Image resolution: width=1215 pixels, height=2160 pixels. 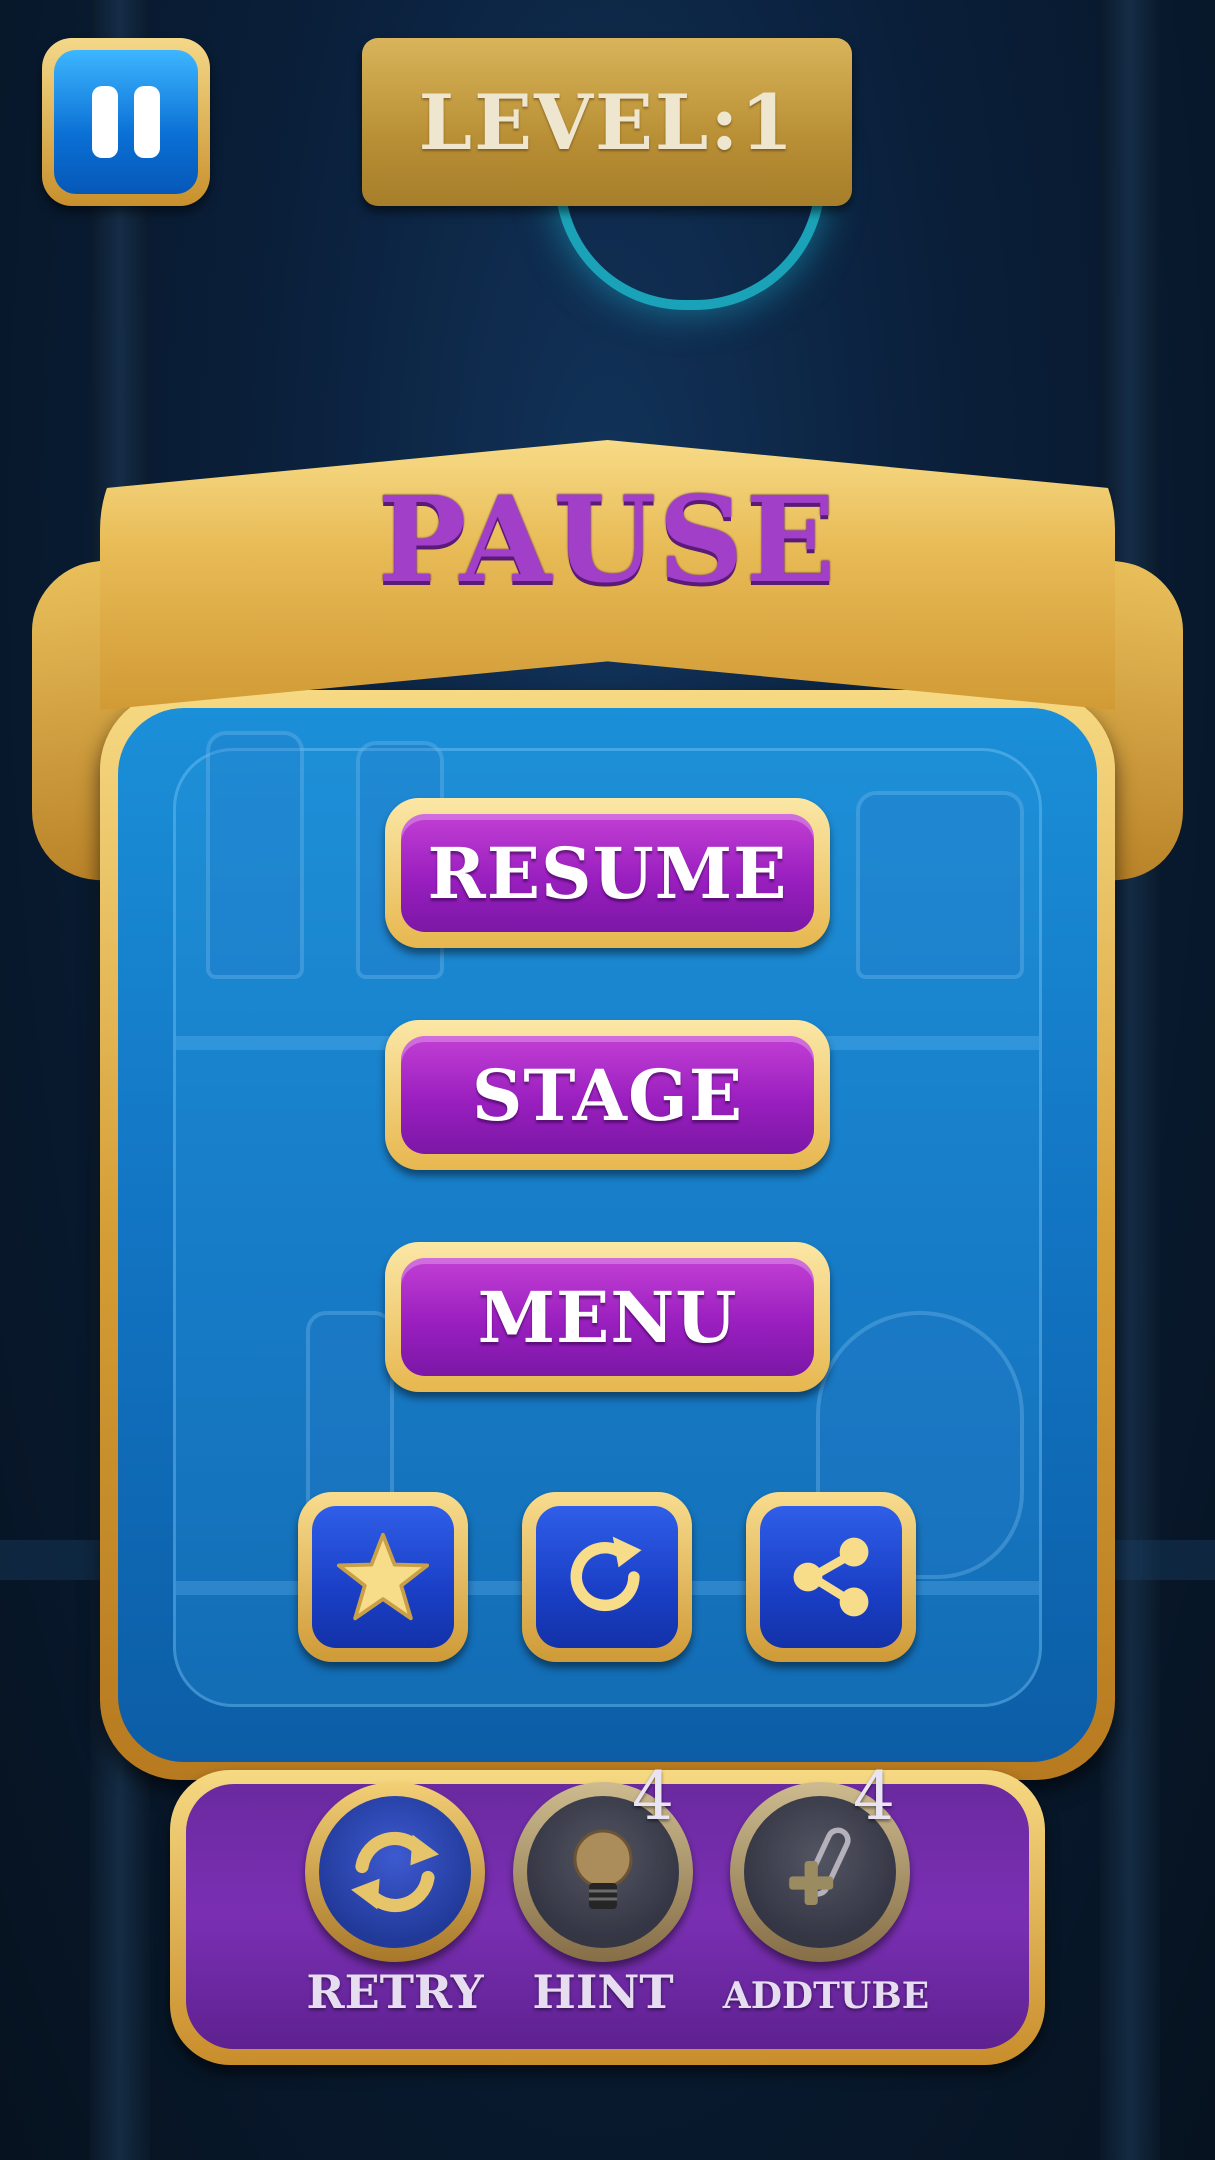 I want to click on retry-button, so click(x=395, y=1872).